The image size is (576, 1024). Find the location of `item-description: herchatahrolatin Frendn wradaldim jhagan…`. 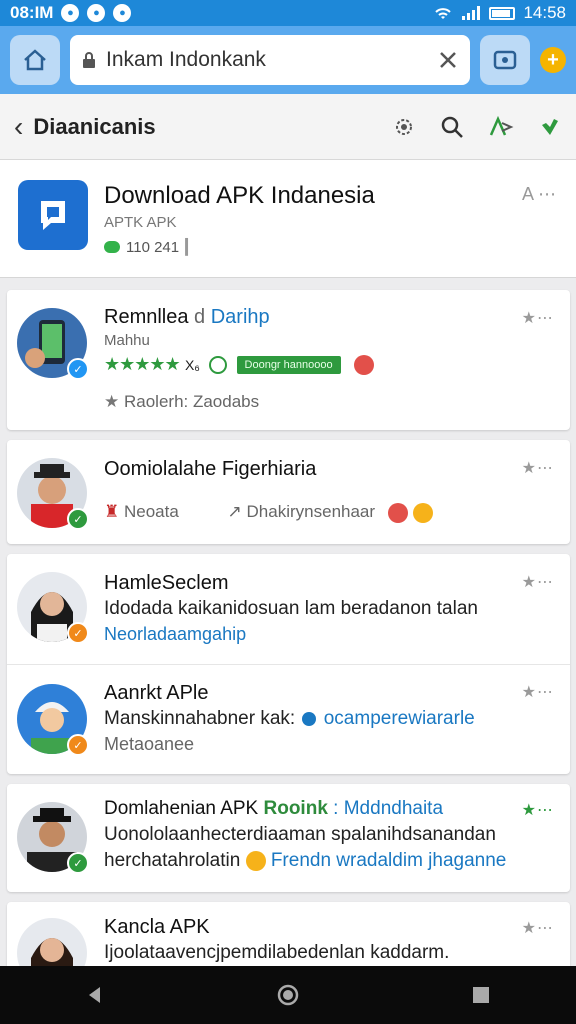

item-description: herchatahrolatin Frendn wradaldim jhagan… is located at coordinates (305, 860).